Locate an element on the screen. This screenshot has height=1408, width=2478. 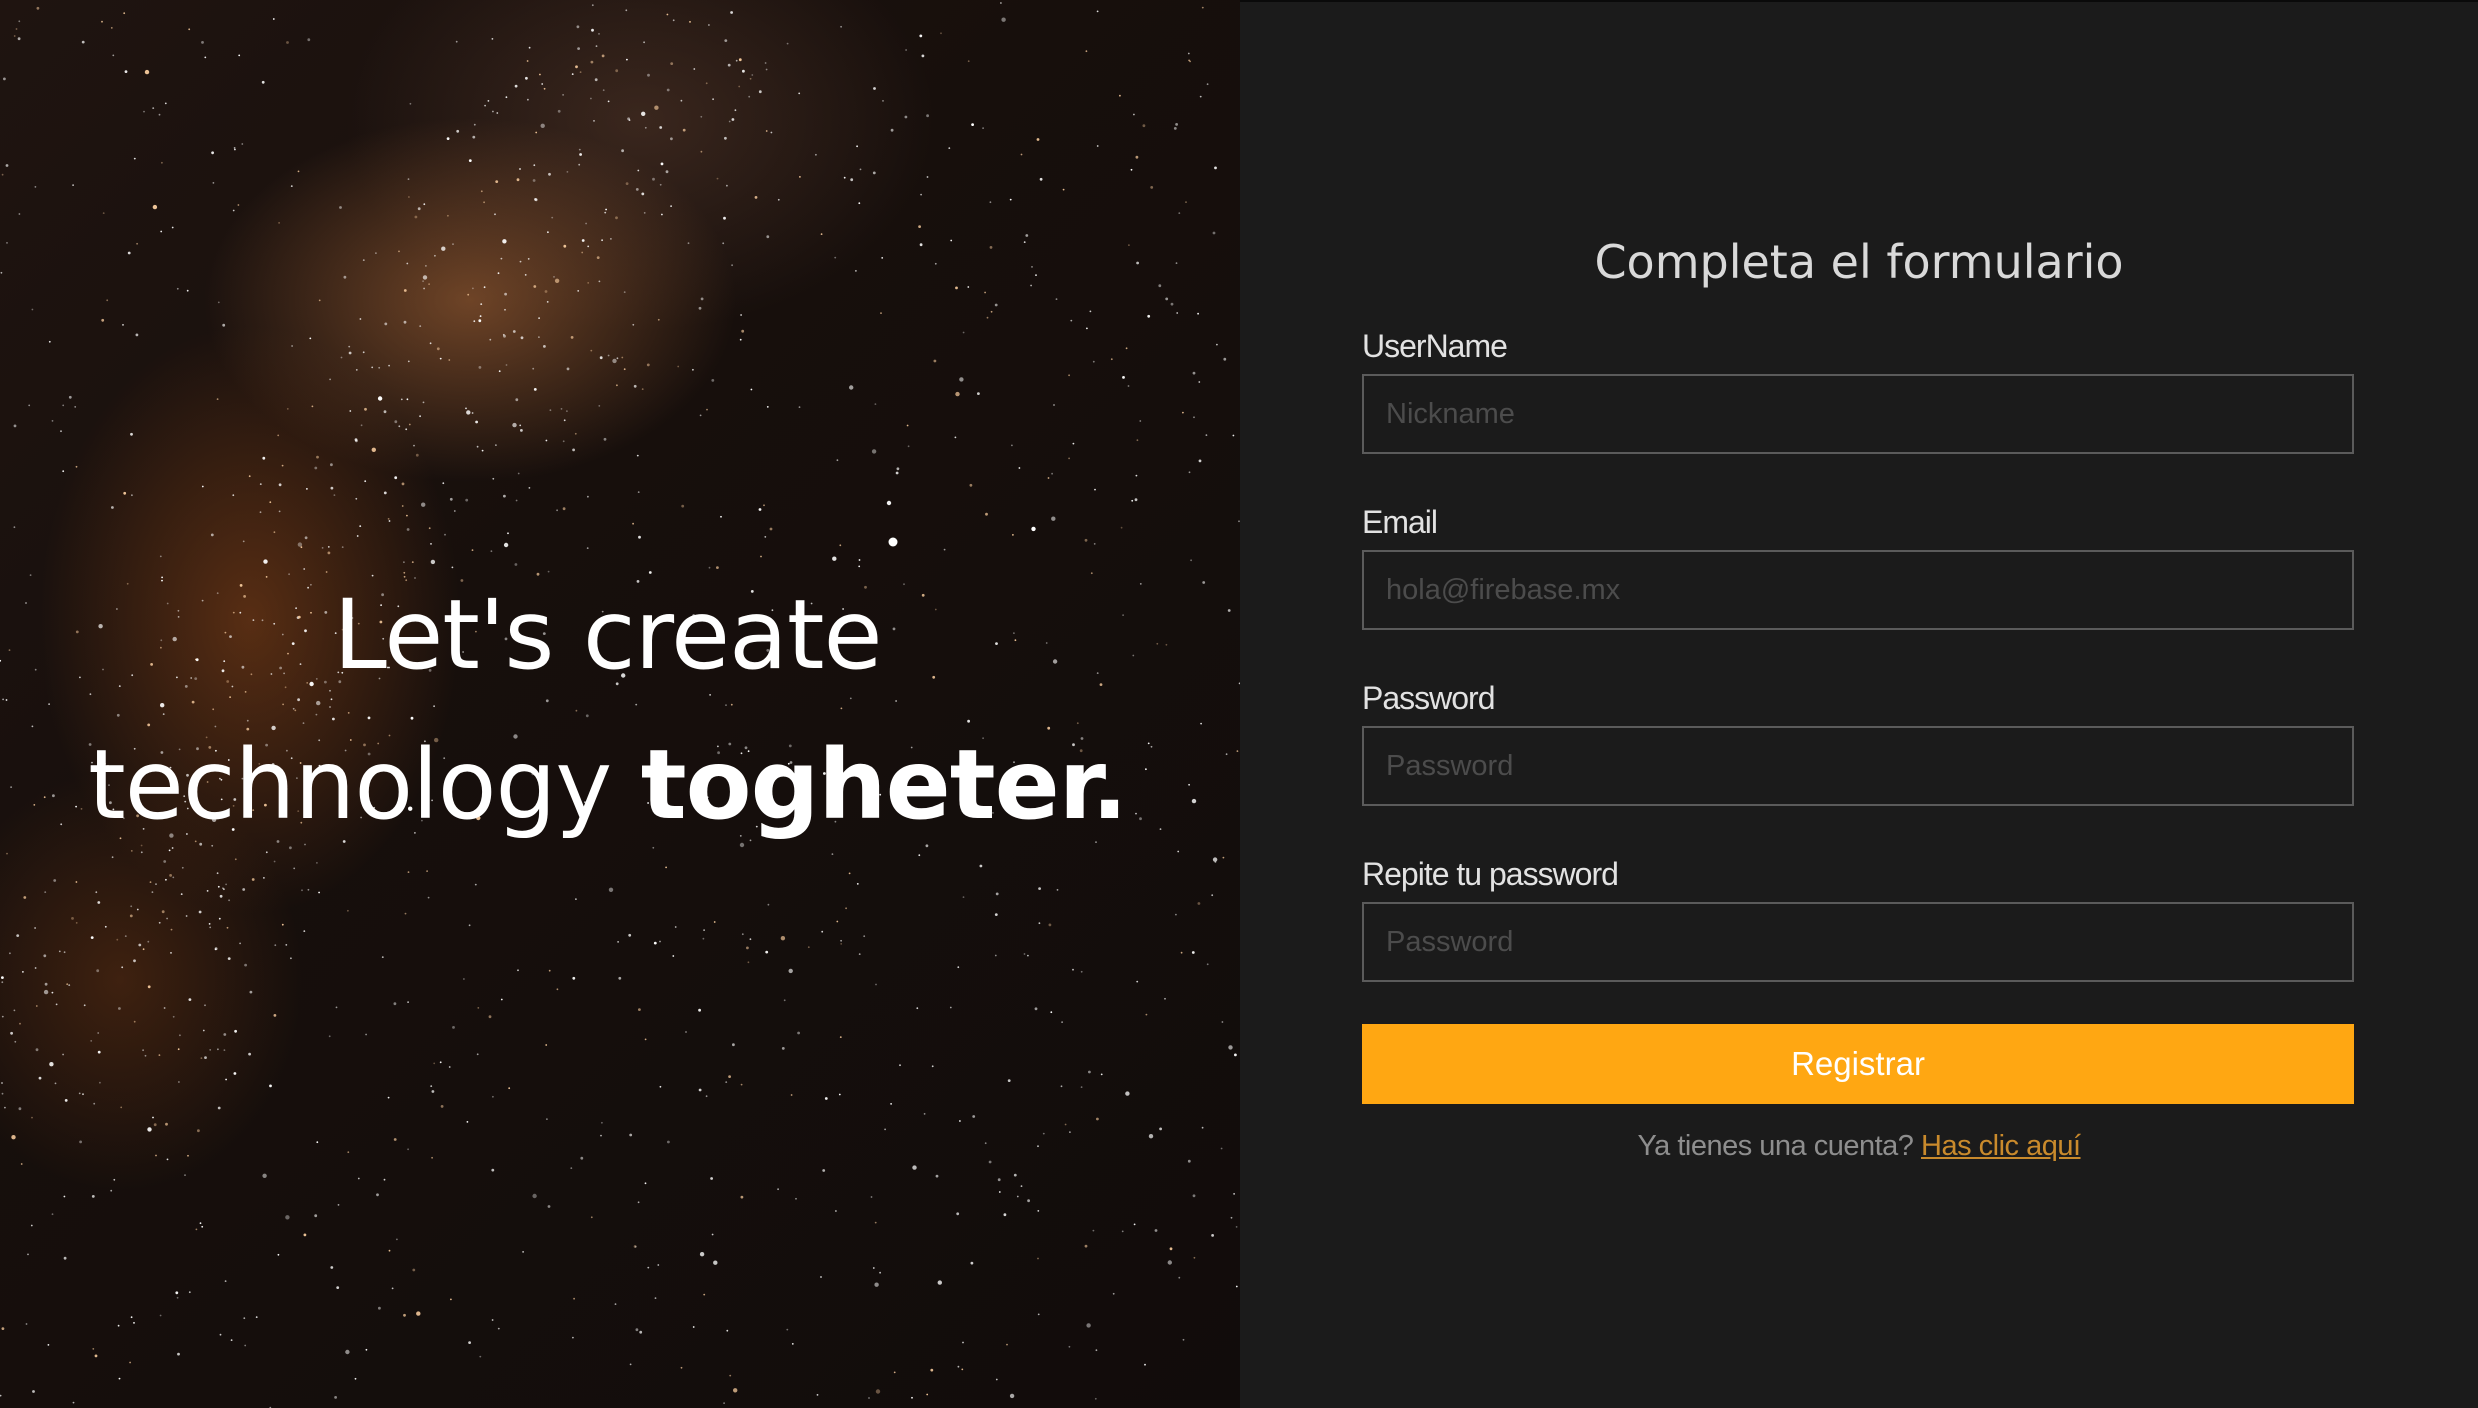
password-input is located at coordinates (1858, 766).